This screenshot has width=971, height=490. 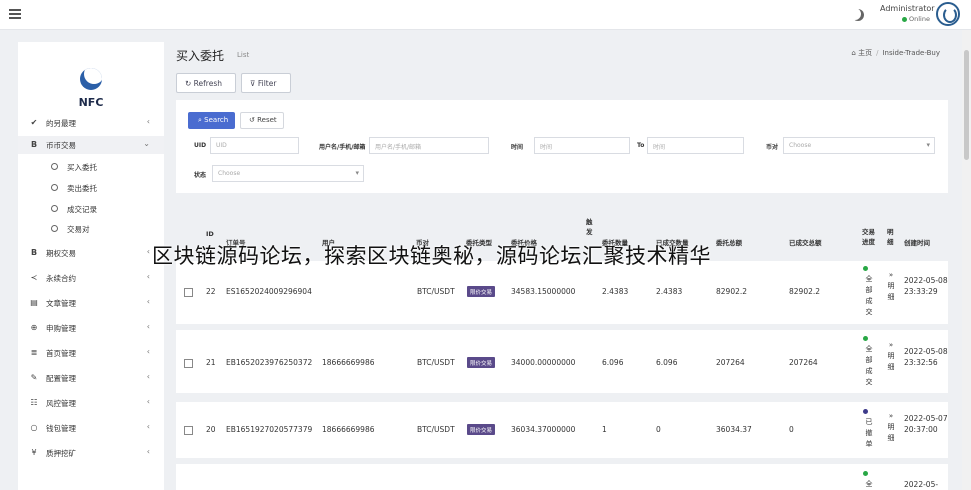 I want to click on cell-amount: 1, so click(x=604, y=429).